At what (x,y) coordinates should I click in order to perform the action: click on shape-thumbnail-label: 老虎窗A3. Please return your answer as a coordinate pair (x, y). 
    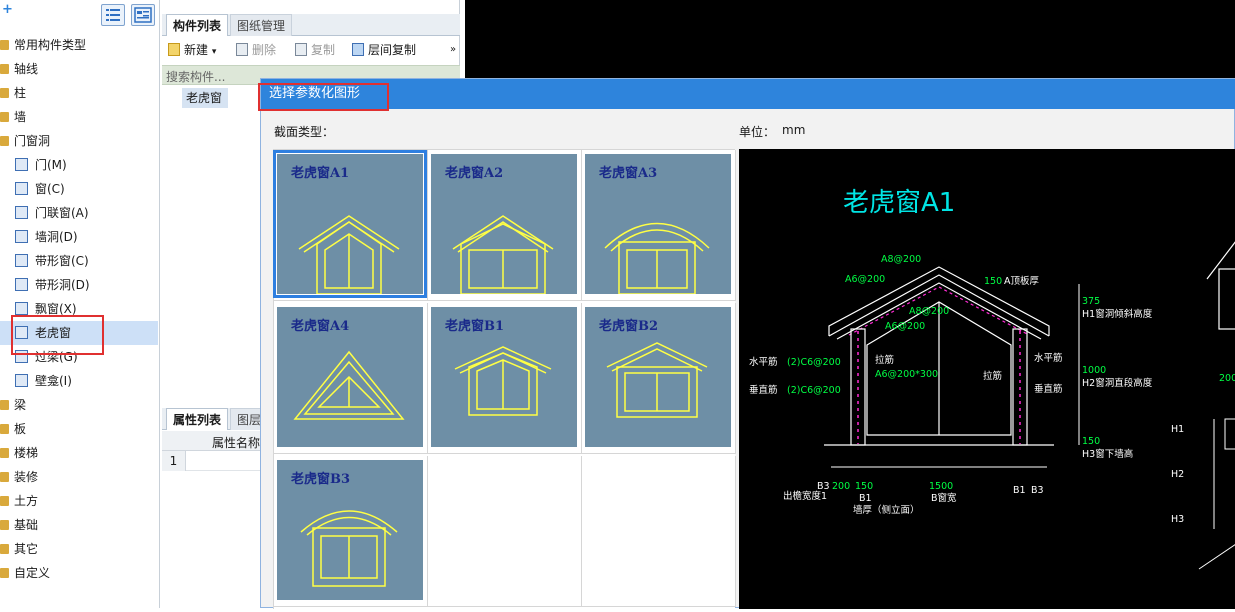
    Looking at the image, I should click on (628, 173).